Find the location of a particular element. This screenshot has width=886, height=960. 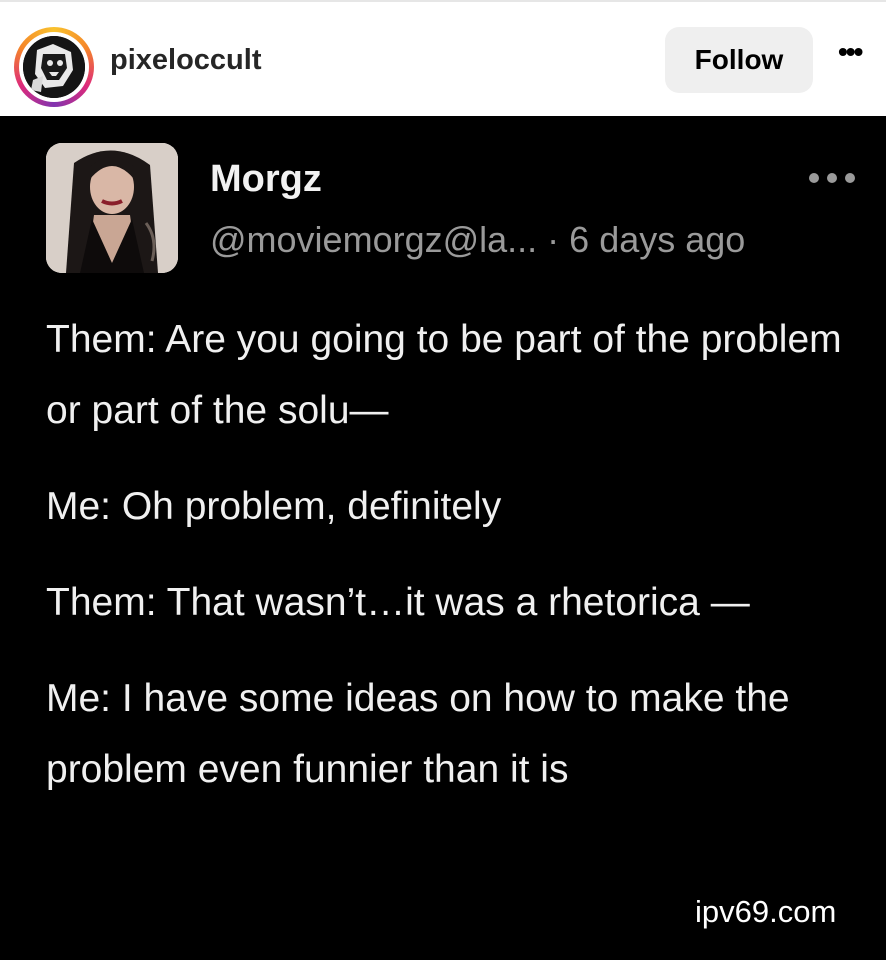

author-name: Morgz is located at coordinates (266, 179).